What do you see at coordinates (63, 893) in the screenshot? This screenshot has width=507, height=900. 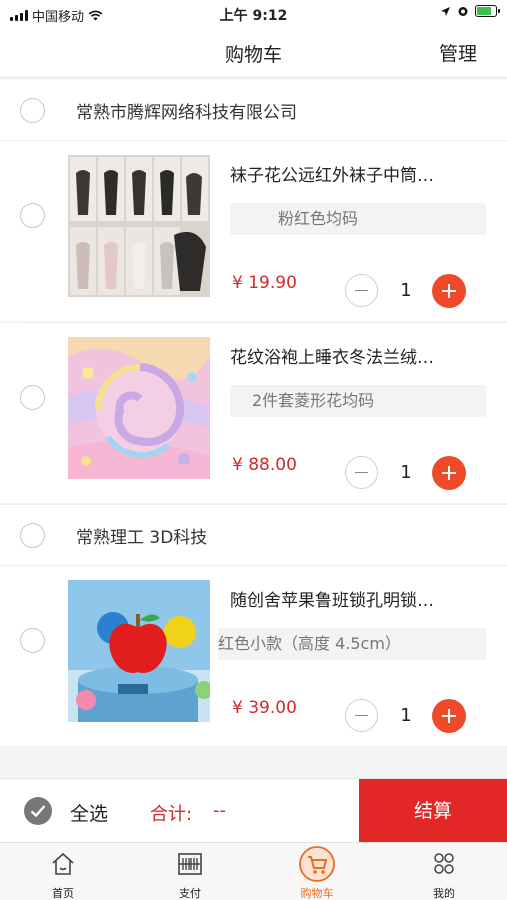 I see `tab-label: 首页` at bounding box center [63, 893].